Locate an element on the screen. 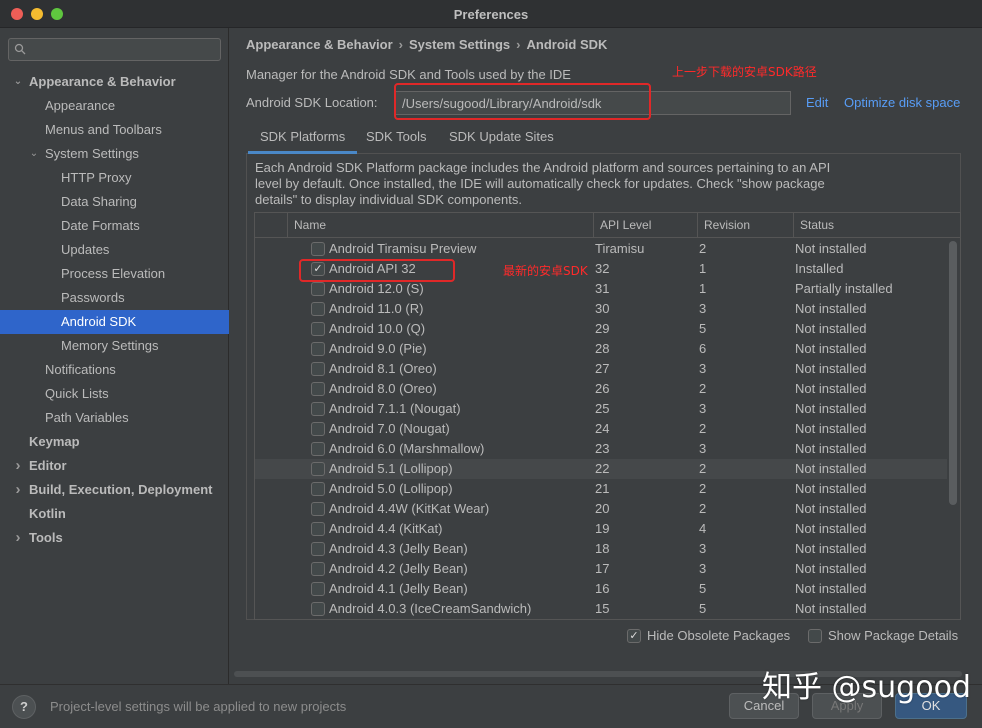  cell-rev: 1 is located at coordinates (703, 288).